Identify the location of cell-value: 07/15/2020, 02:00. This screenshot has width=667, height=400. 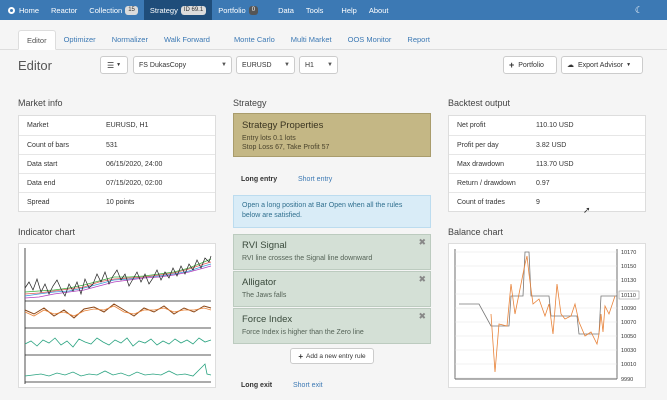
(134, 183).